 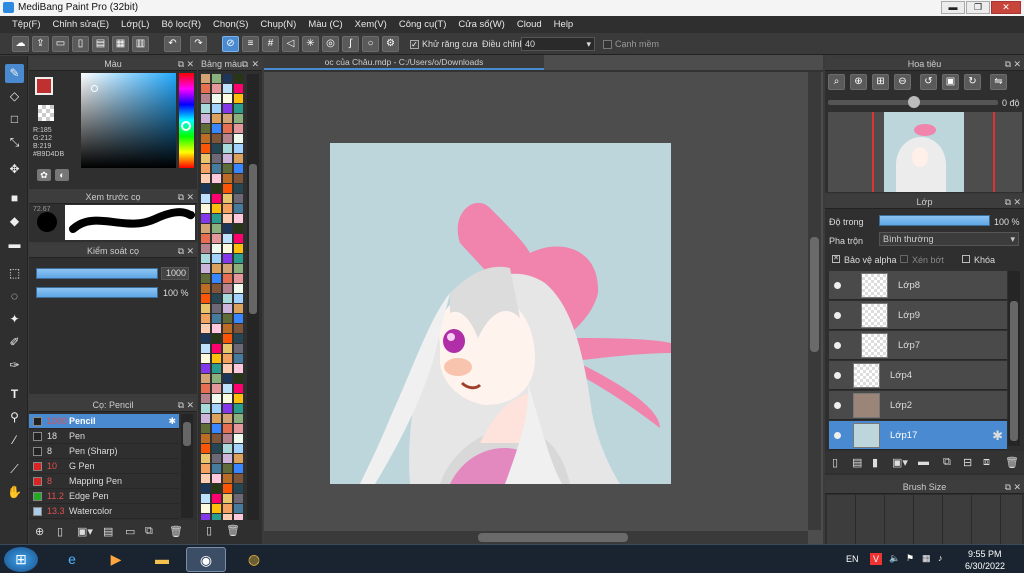 What do you see at coordinates (918, 405) in the screenshot?
I see `layer-row: Lớp2` at bounding box center [918, 405].